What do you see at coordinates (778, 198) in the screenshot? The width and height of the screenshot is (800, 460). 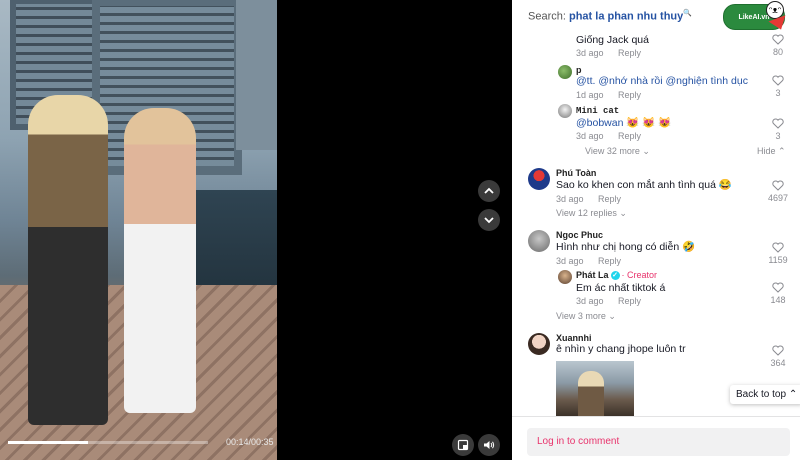 I see `like-count: 4697` at bounding box center [778, 198].